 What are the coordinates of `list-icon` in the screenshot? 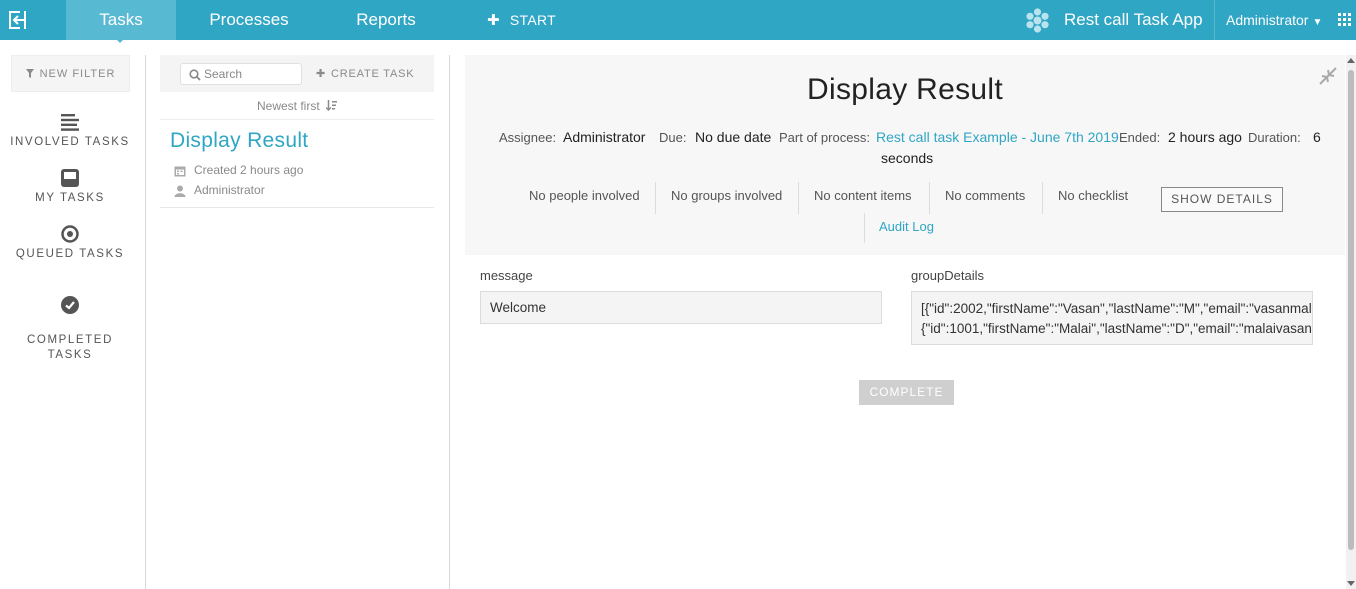 It's located at (70, 122).